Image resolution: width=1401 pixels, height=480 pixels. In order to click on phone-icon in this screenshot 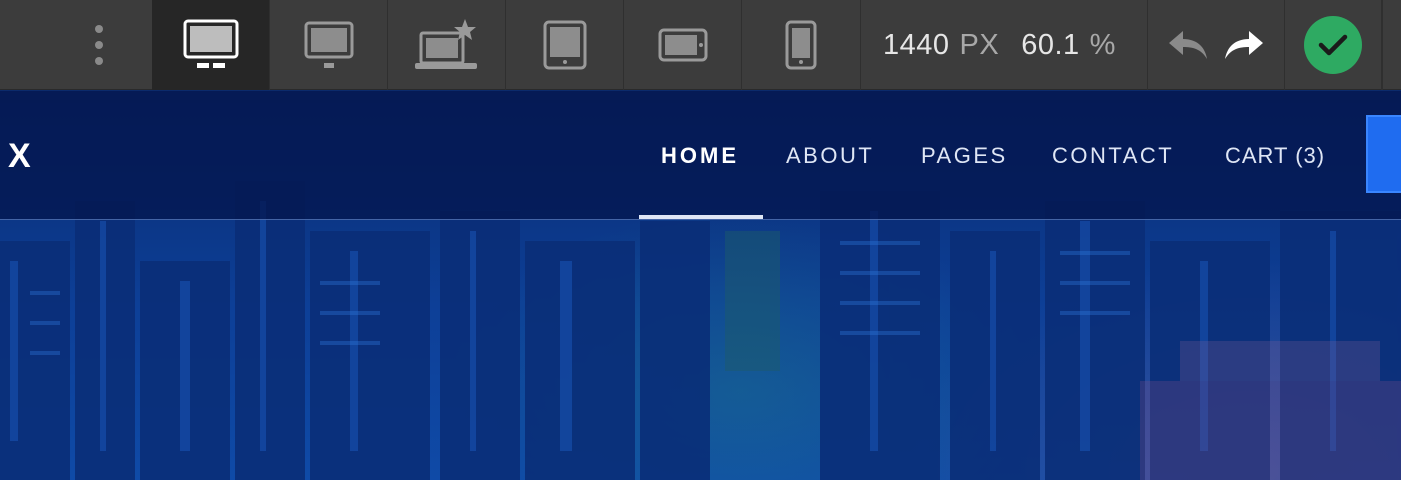, I will do `click(801, 45)`.